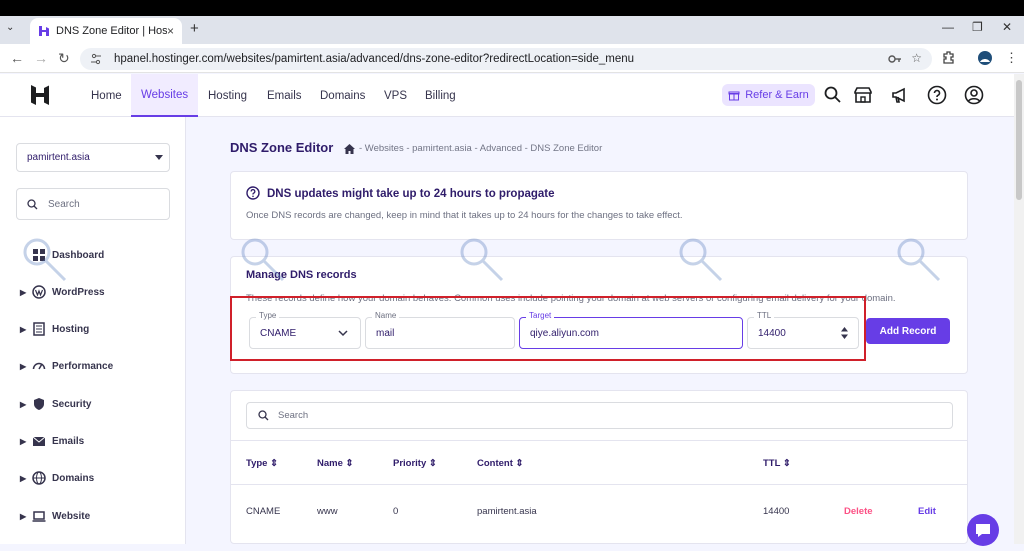 The width and height of the screenshot is (1024, 551). Describe the element at coordinates (93, 157) in the screenshot. I see `domain-select: pamirtent.asia` at that location.